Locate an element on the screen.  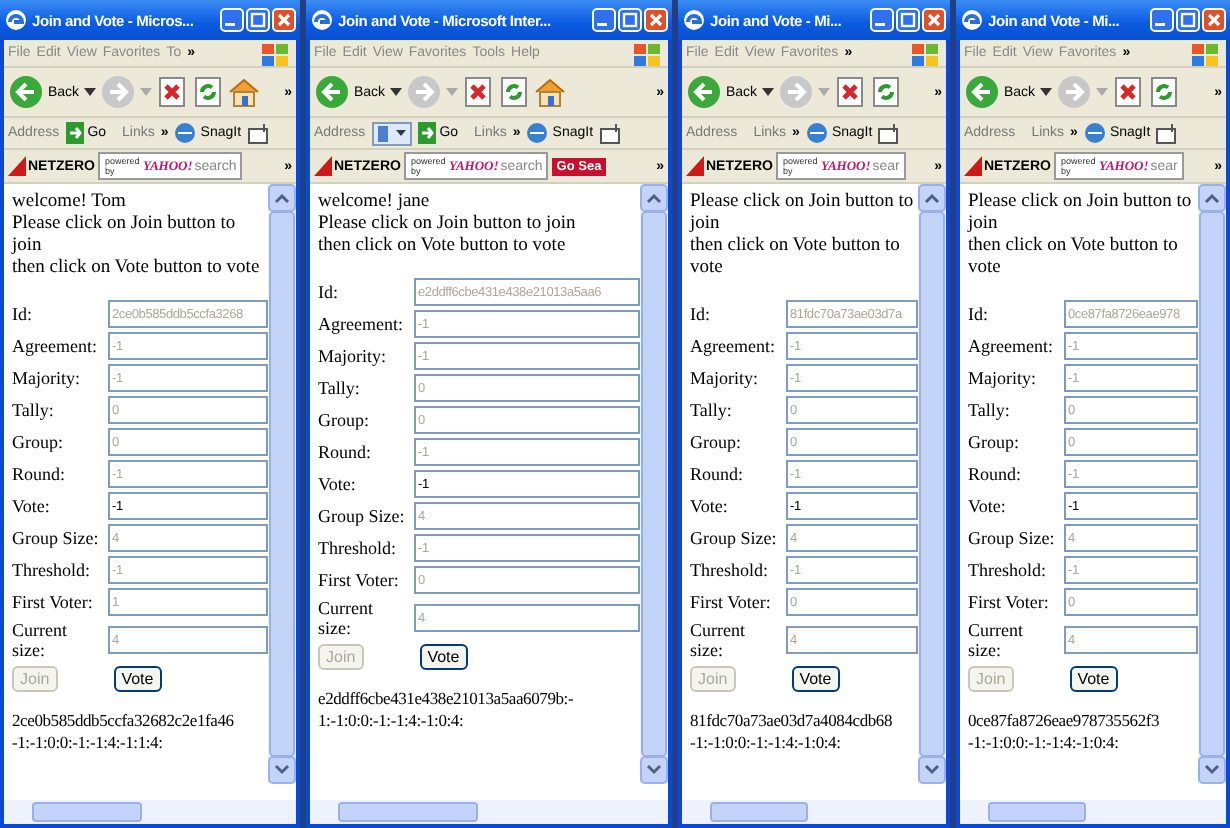
output-text: -1:-1:0:0:-1:-1:4:-1:1:4: is located at coordinates (88, 743).